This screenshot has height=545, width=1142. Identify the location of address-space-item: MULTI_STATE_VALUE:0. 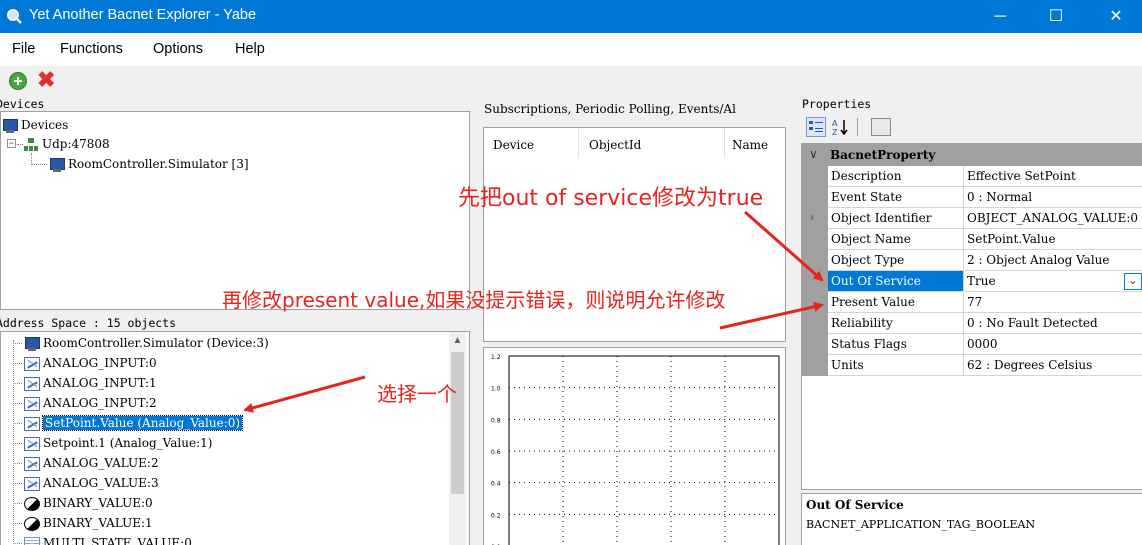
(108, 539).